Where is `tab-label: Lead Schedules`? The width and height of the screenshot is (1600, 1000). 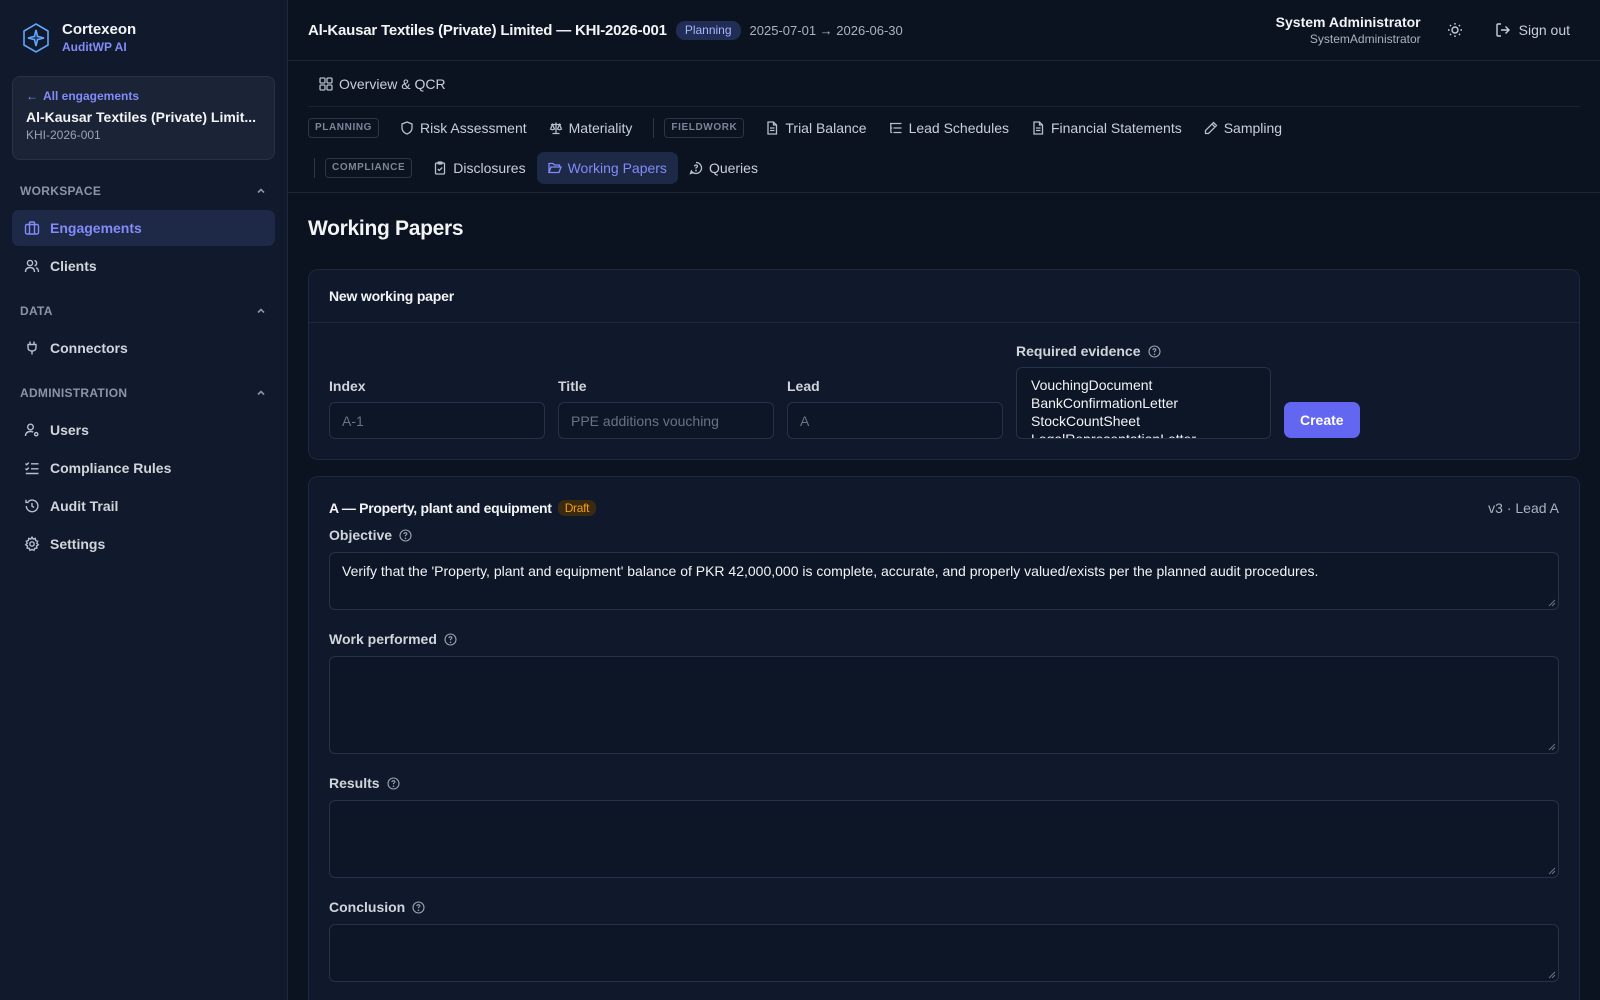 tab-label: Lead Schedules is located at coordinates (958, 128).